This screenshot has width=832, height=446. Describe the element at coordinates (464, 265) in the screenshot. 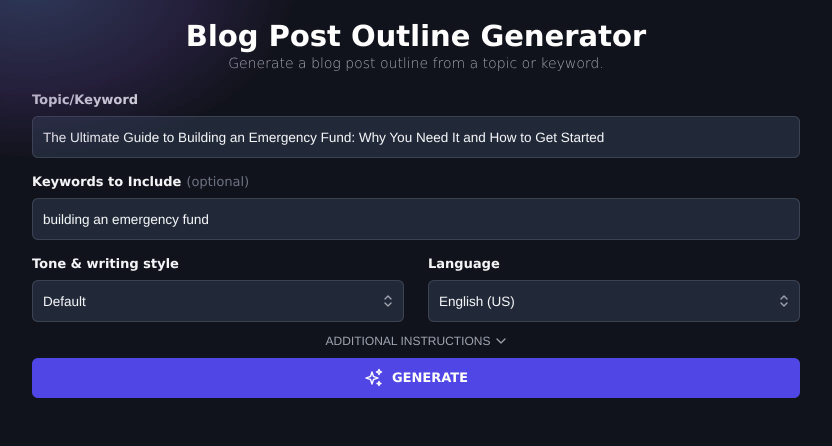

I see `select-label: Language` at that location.